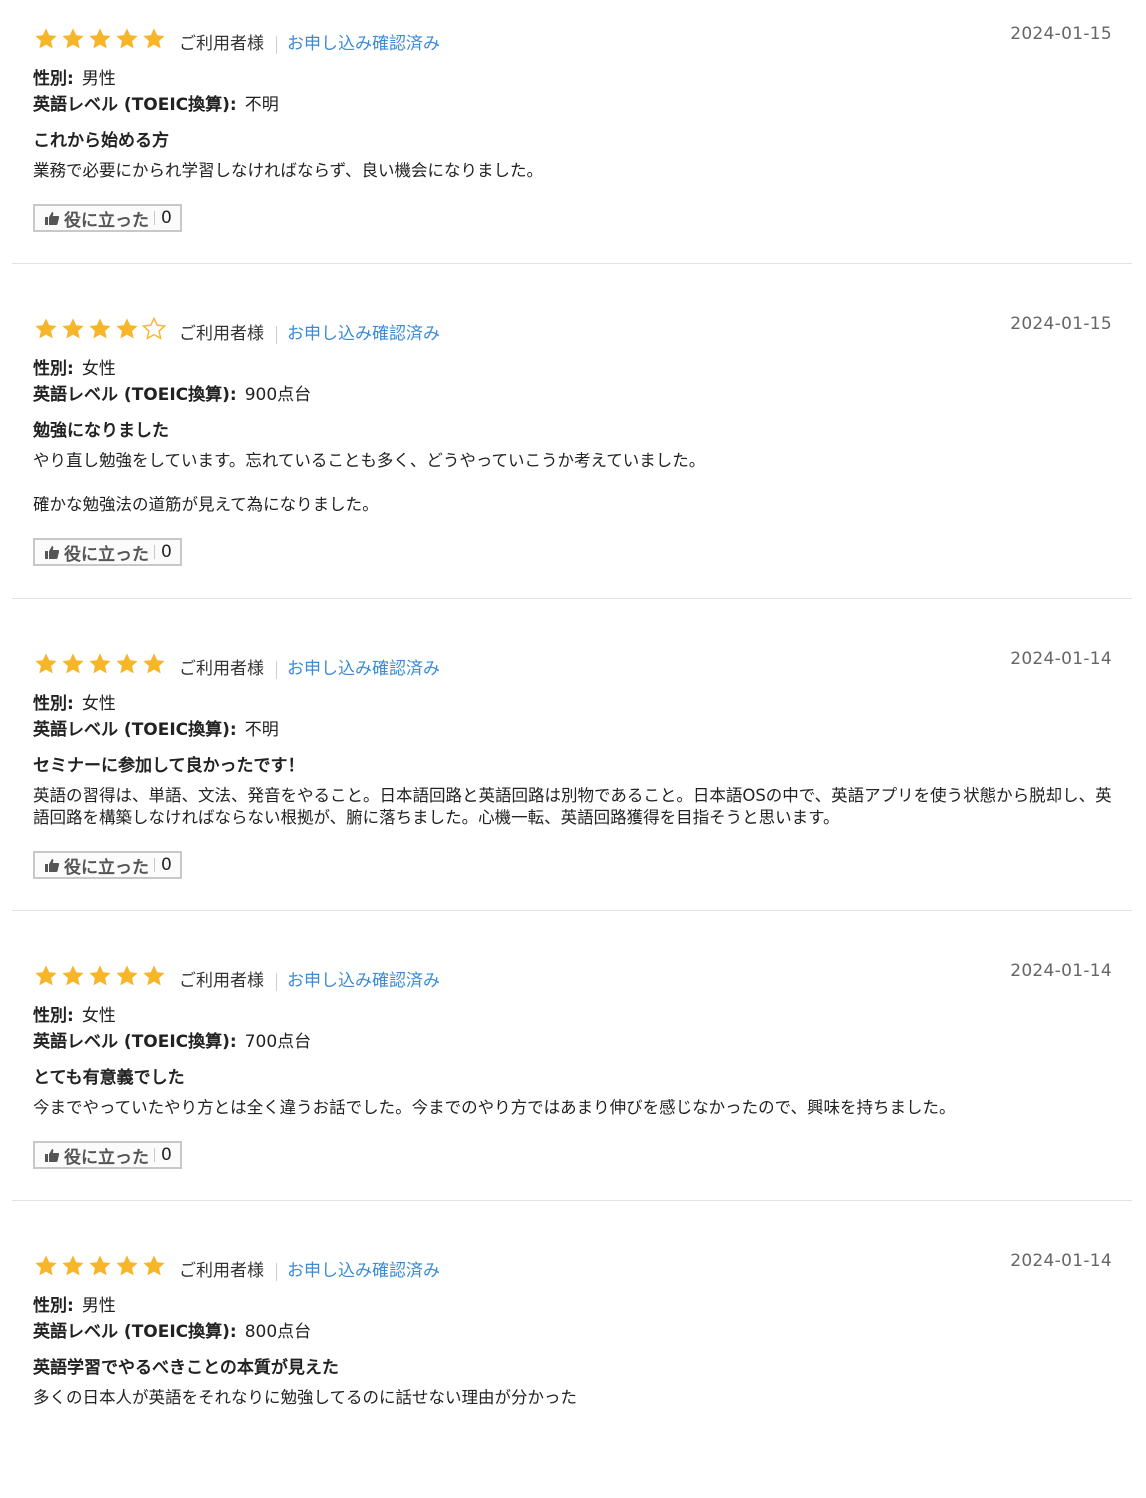 This screenshot has width=1146, height=1498. I want to click on review-header: ご利用者様 お申し込み確認済み 2024-01-14, so click(572, 974).